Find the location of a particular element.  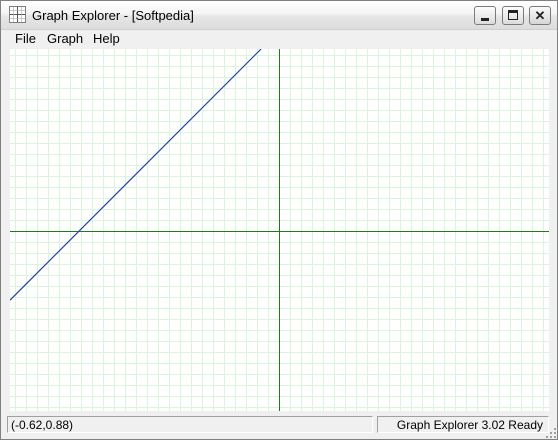

graph-app-icon is located at coordinates (17, 14).